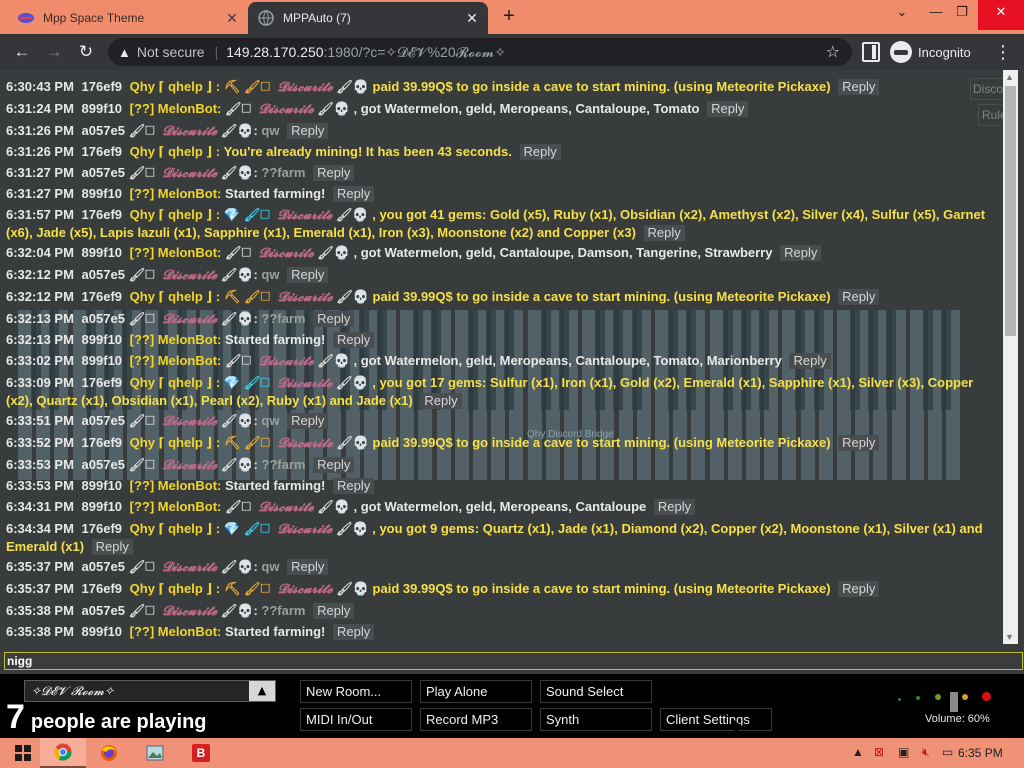  I want to click on scroll-down-icon: ▼, so click(1009, 637).